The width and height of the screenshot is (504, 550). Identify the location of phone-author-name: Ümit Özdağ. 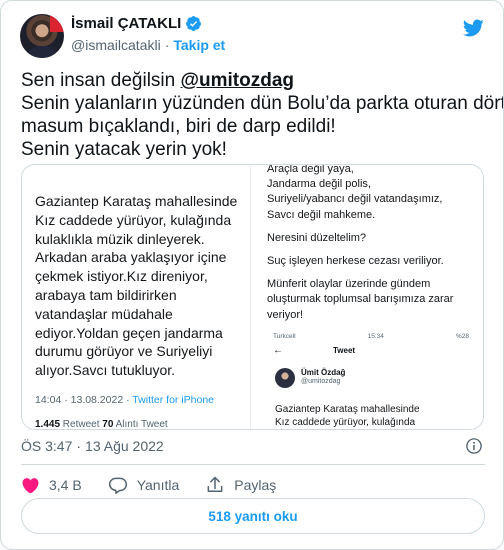
(323, 372).